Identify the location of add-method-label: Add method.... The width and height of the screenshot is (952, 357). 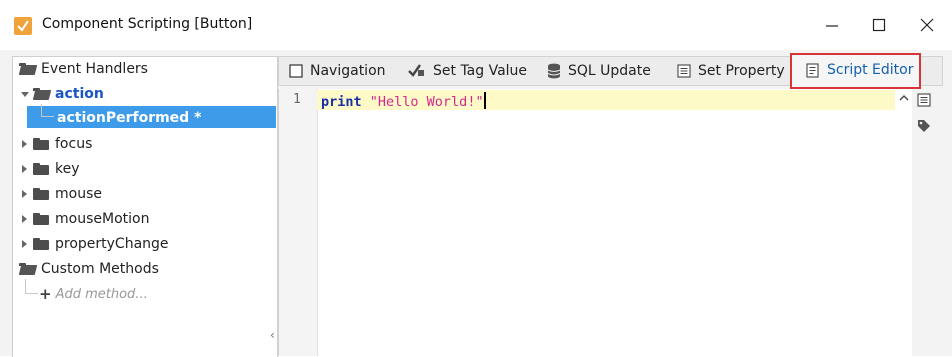
(101, 294).